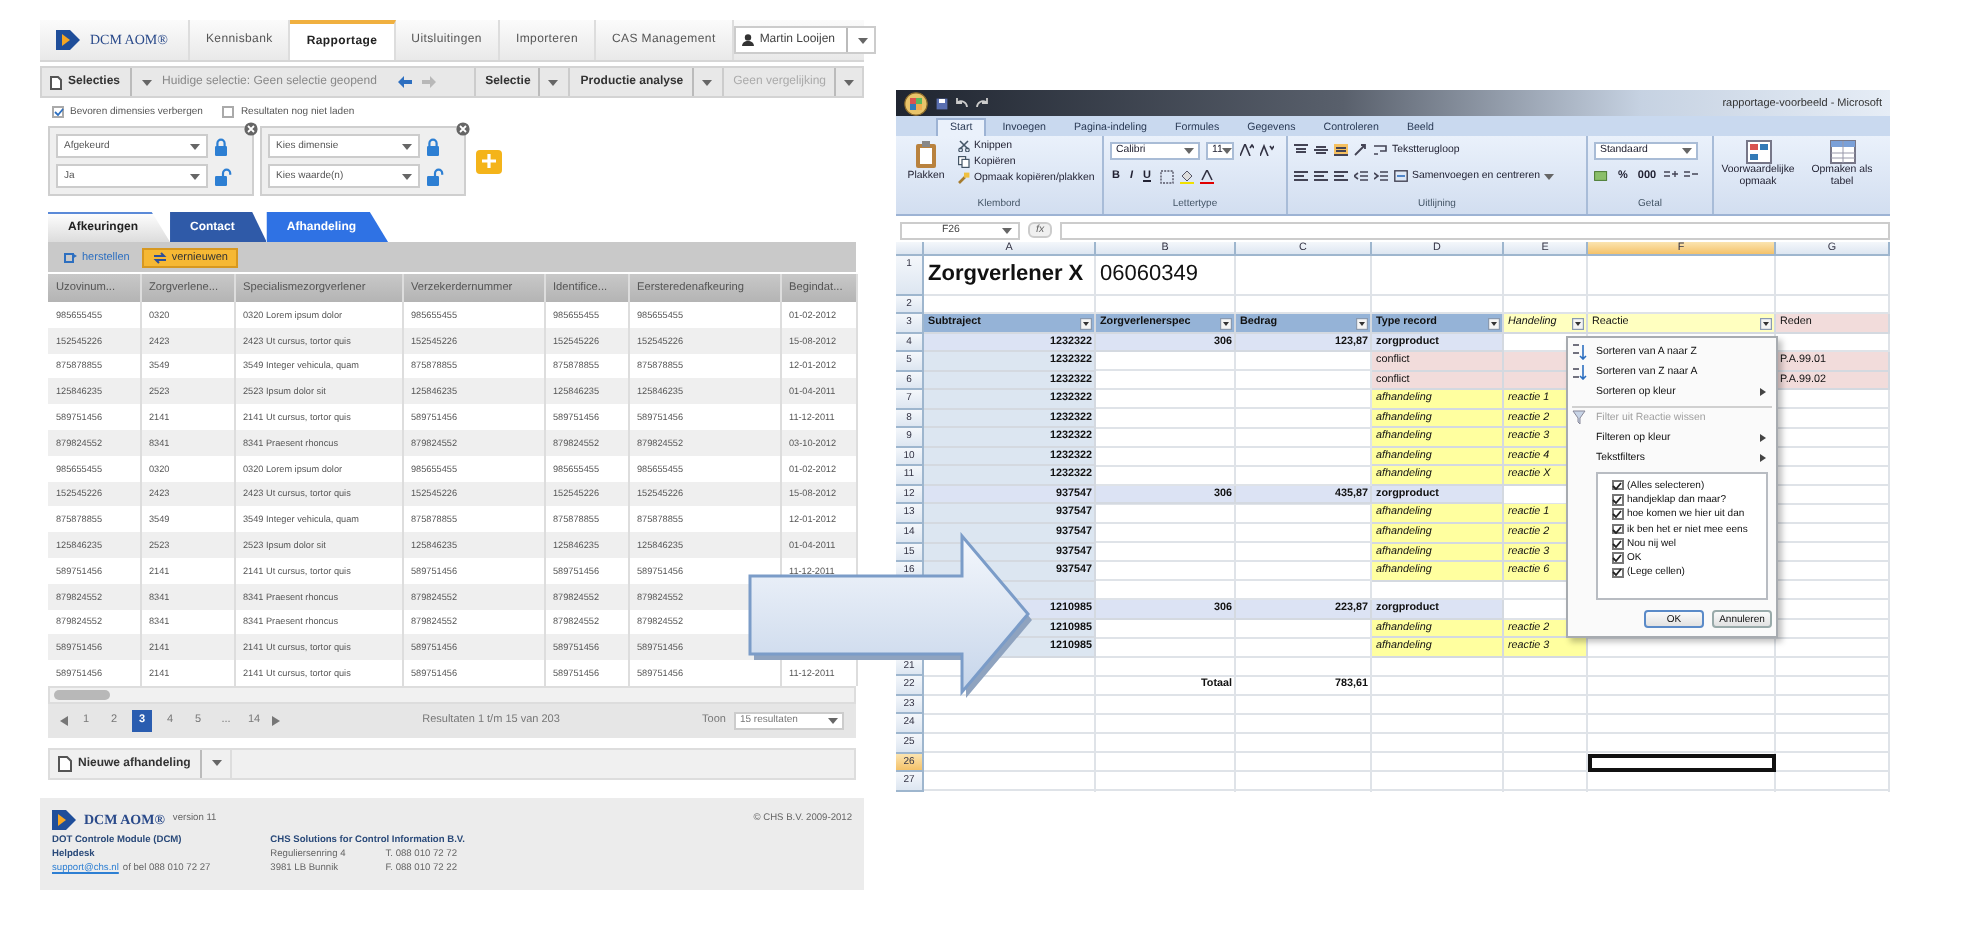  Describe the element at coordinates (1361, 150) in the screenshot. I see `orientation-icon` at that location.